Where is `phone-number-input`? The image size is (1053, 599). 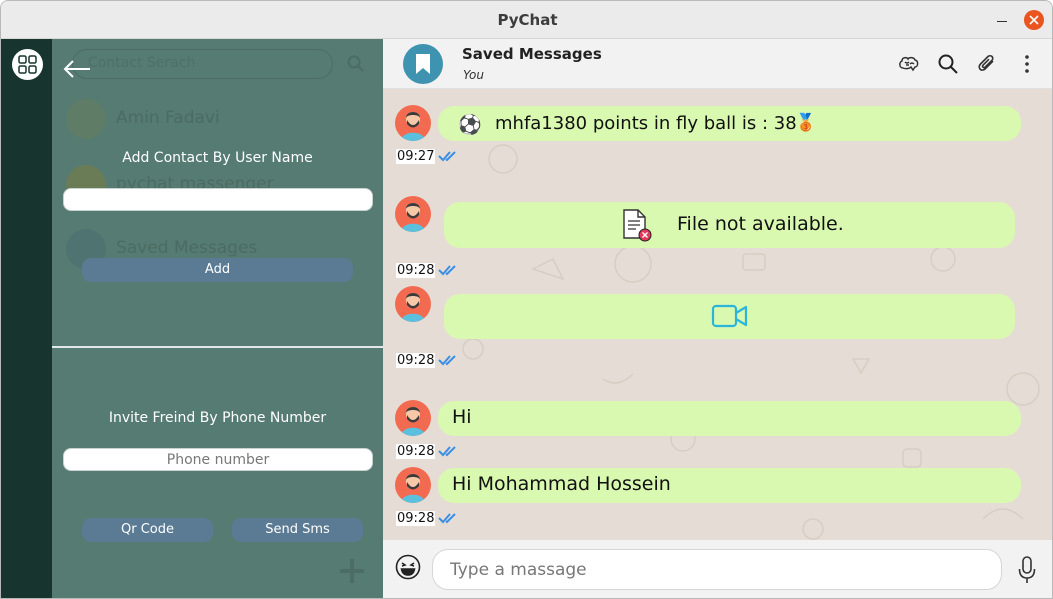
phone-number-input is located at coordinates (218, 459).